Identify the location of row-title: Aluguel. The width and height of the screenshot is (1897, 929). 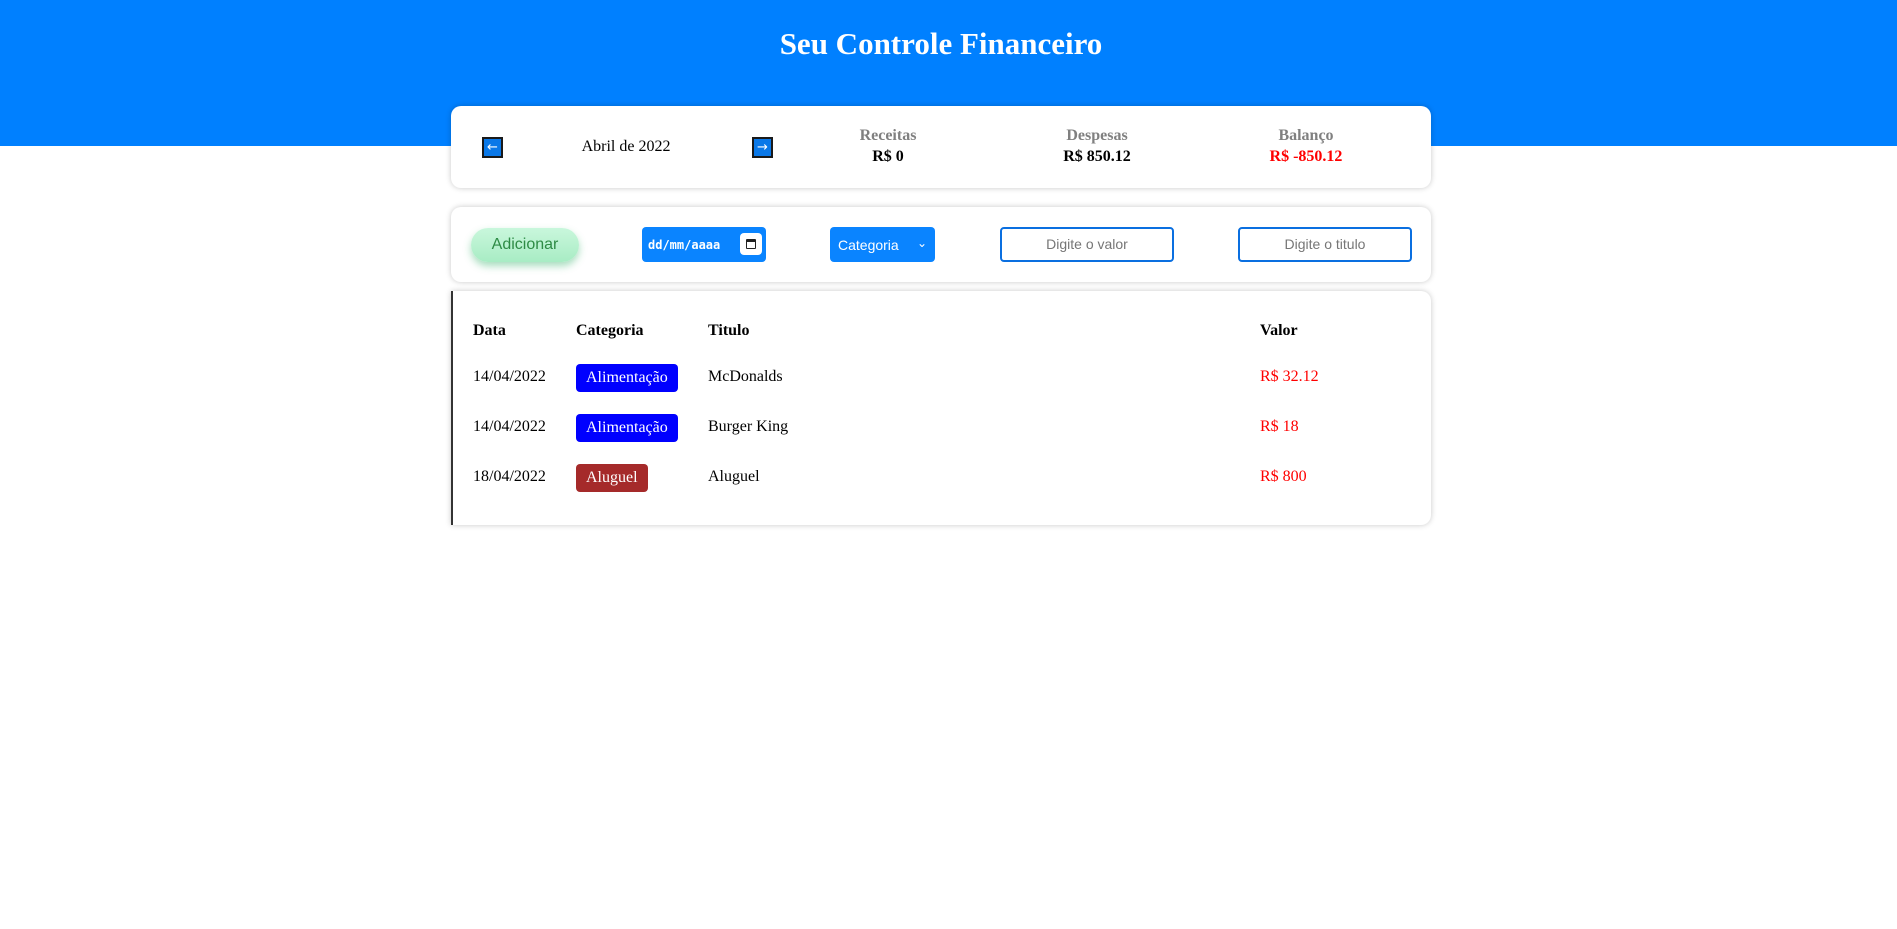
(734, 476).